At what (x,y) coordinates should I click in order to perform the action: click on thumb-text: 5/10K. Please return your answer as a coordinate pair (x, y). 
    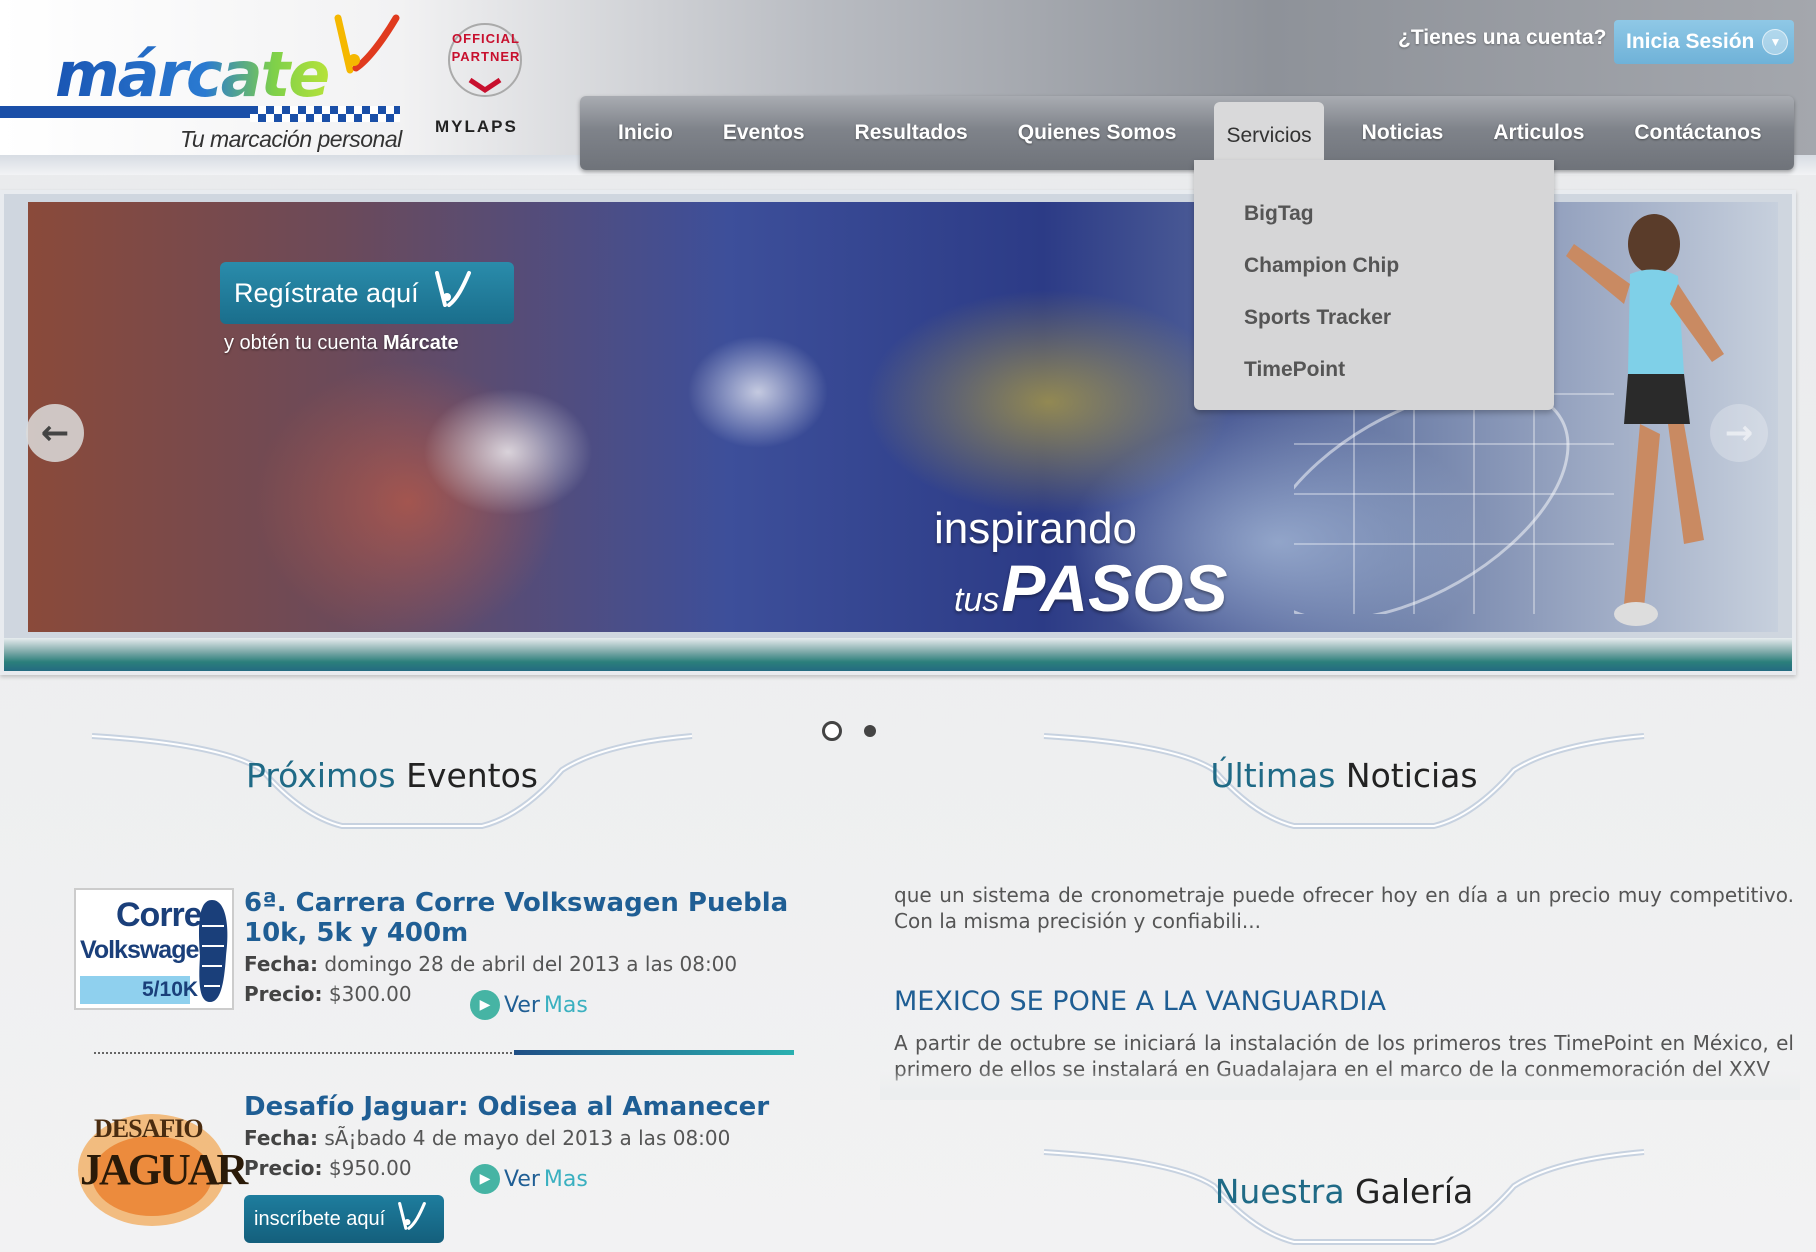
    Looking at the image, I should click on (170, 989).